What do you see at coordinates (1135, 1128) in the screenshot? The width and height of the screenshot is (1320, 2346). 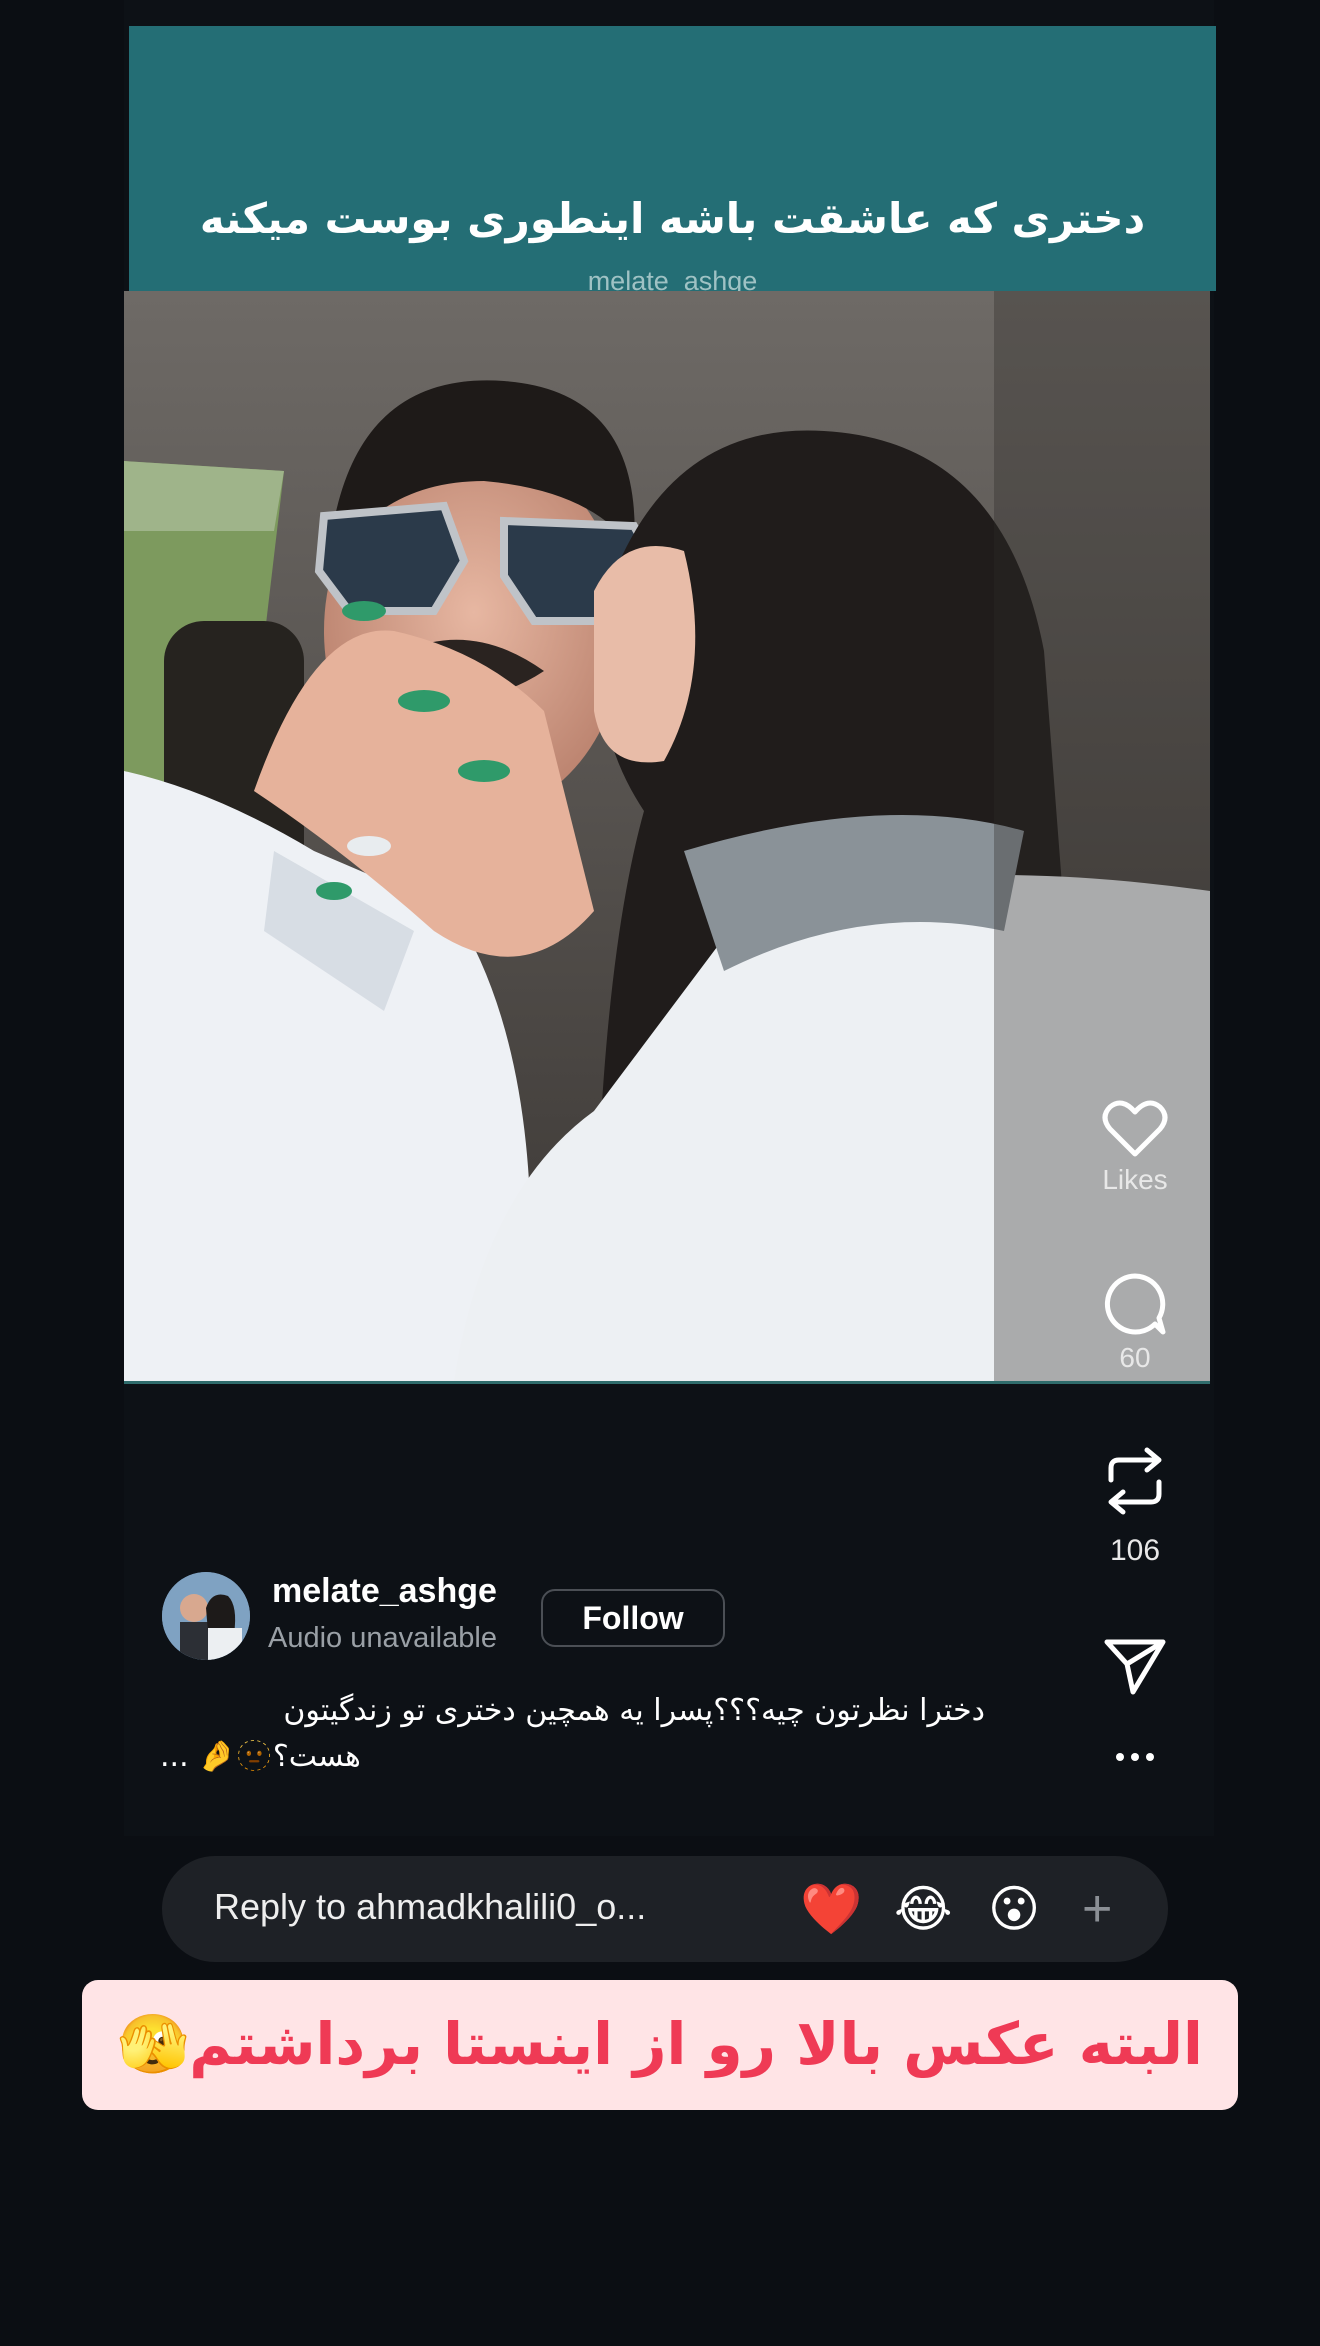 I see `heart-icon` at bounding box center [1135, 1128].